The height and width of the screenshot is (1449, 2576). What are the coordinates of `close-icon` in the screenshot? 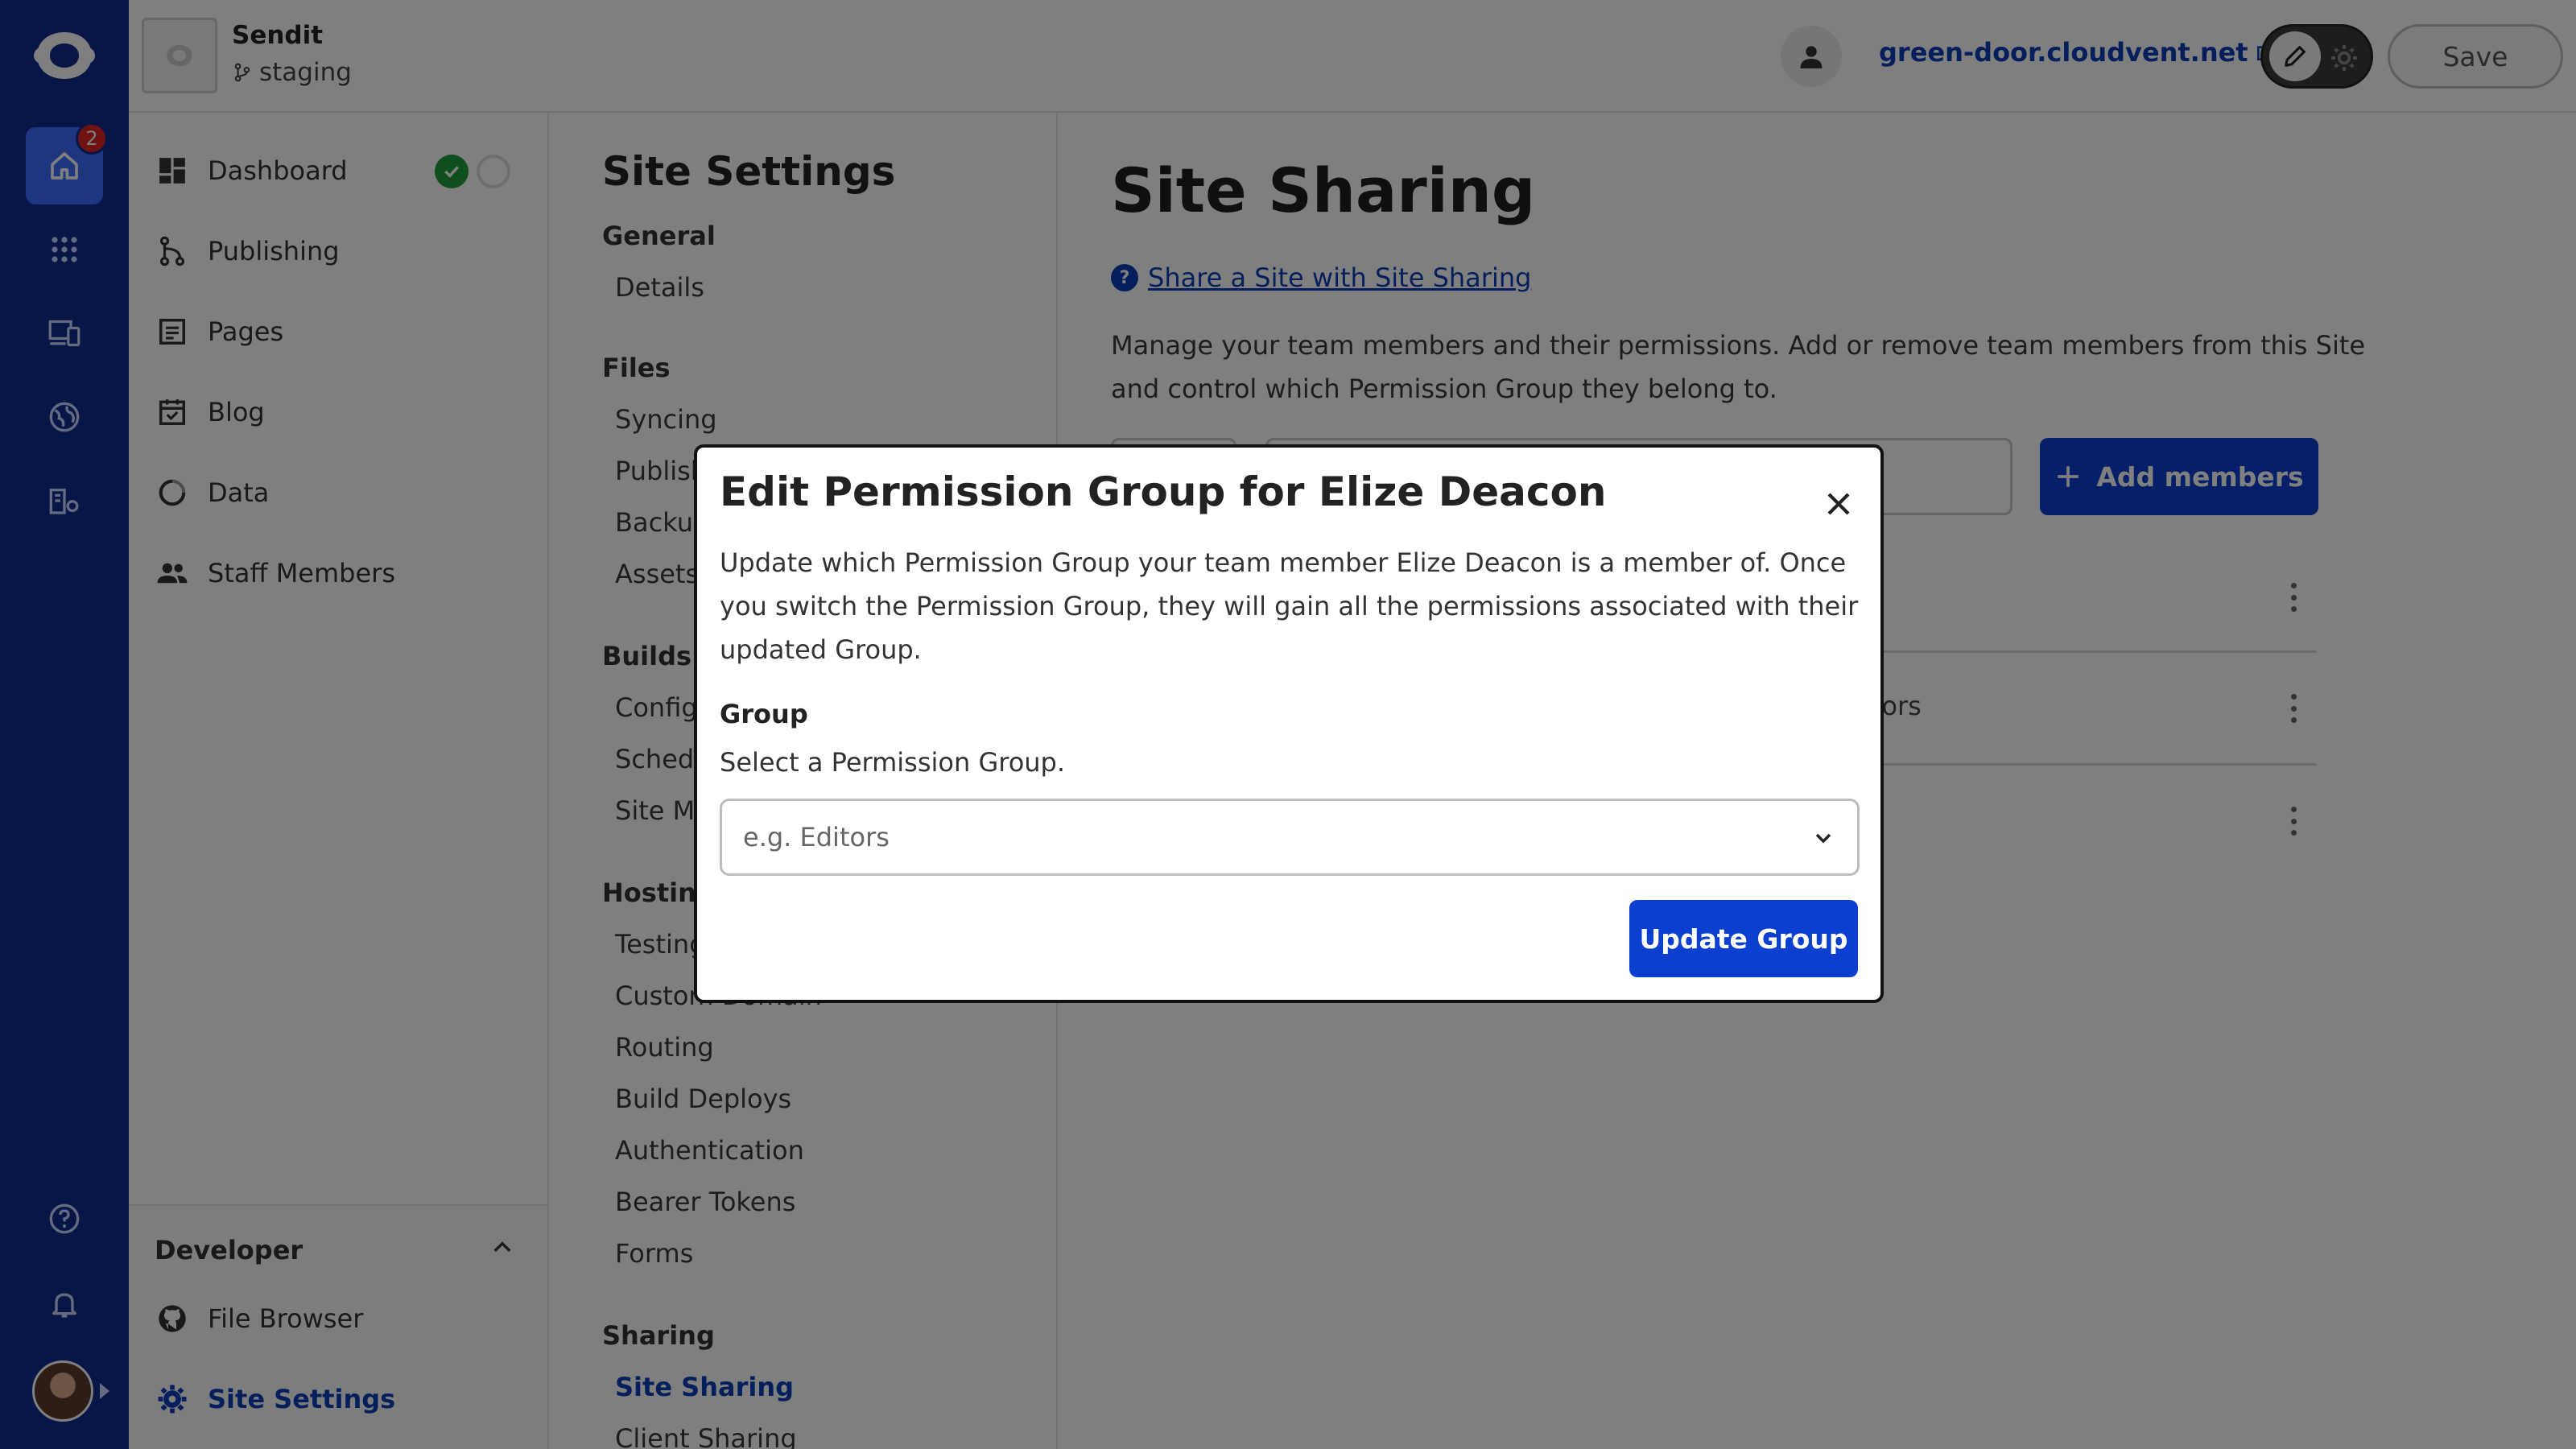 It's located at (1838, 504).